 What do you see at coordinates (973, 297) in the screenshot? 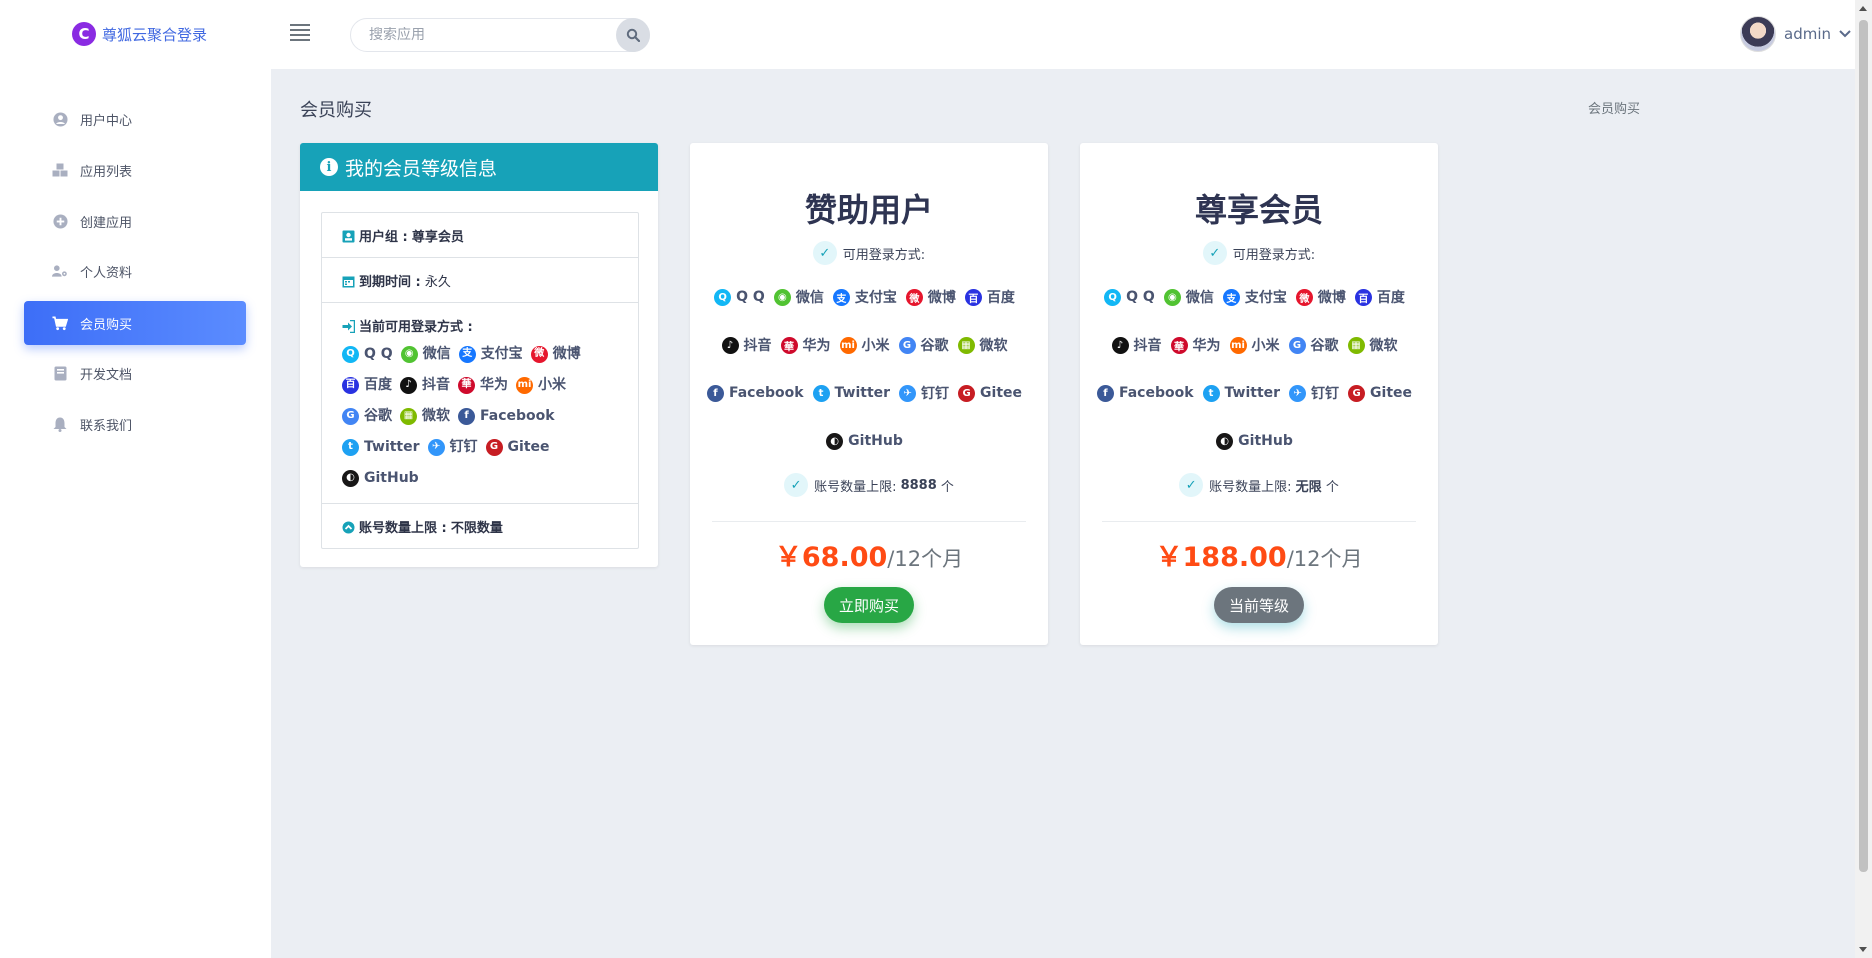
I see `baidu-icon: 百` at bounding box center [973, 297].